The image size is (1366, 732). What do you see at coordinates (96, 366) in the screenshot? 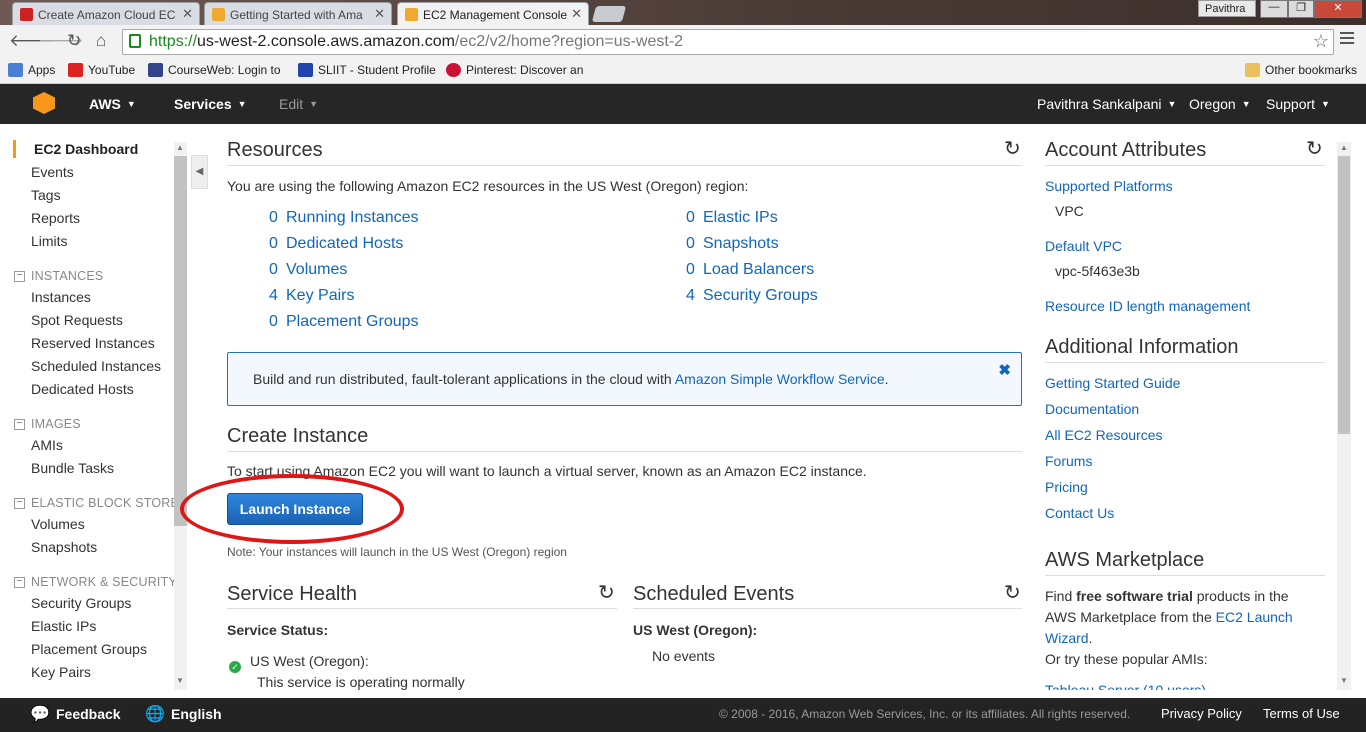
I see `sidebar-item-scheduled-instances: Scheduled Instances` at bounding box center [96, 366].